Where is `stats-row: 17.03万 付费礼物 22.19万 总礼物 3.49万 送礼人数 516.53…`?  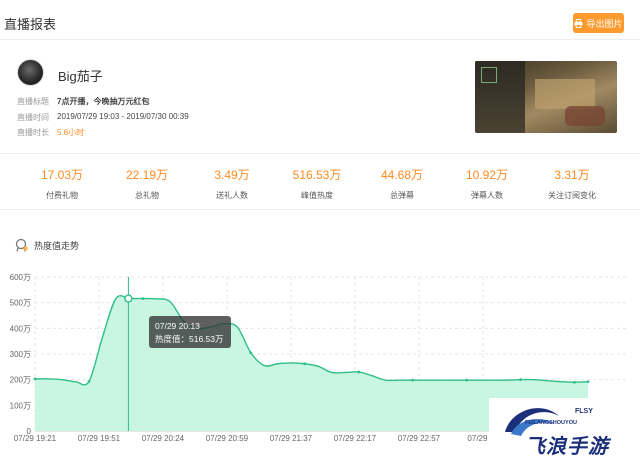
stats-row: 17.03万 付费礼物 22.19万 总礼物 3.49万 送礼人数 516.53… is located at coordinates (320, 182).